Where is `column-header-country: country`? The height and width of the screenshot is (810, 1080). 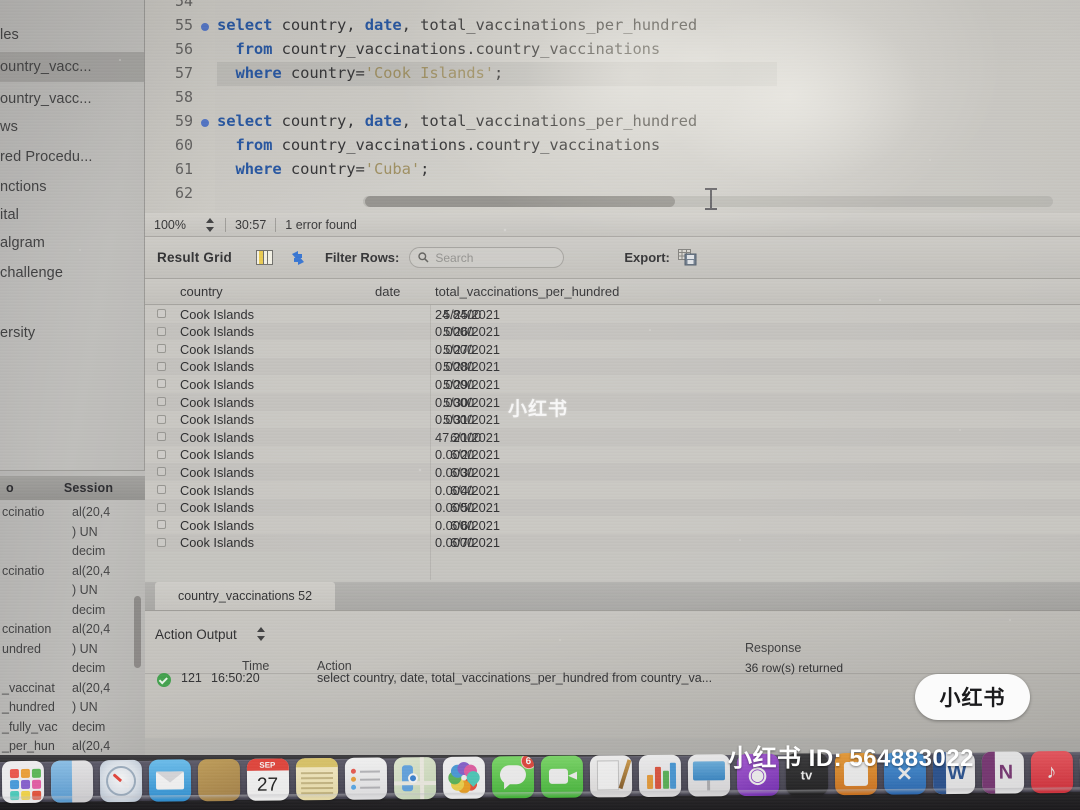
column-header-country: country is located at coordinates (201, 291).